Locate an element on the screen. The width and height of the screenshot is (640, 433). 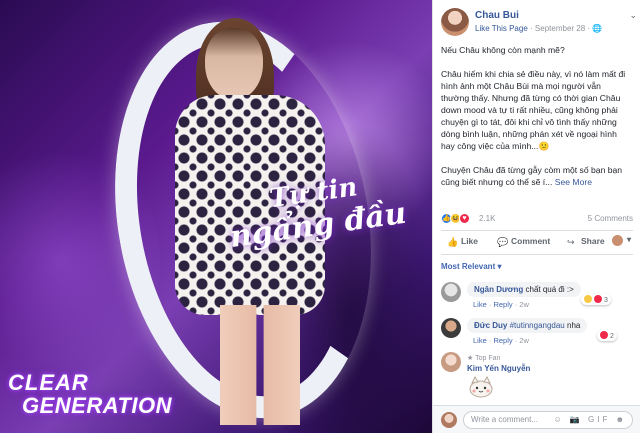
comment-text: chất quá đi :> is located at coordinates (549, 289).